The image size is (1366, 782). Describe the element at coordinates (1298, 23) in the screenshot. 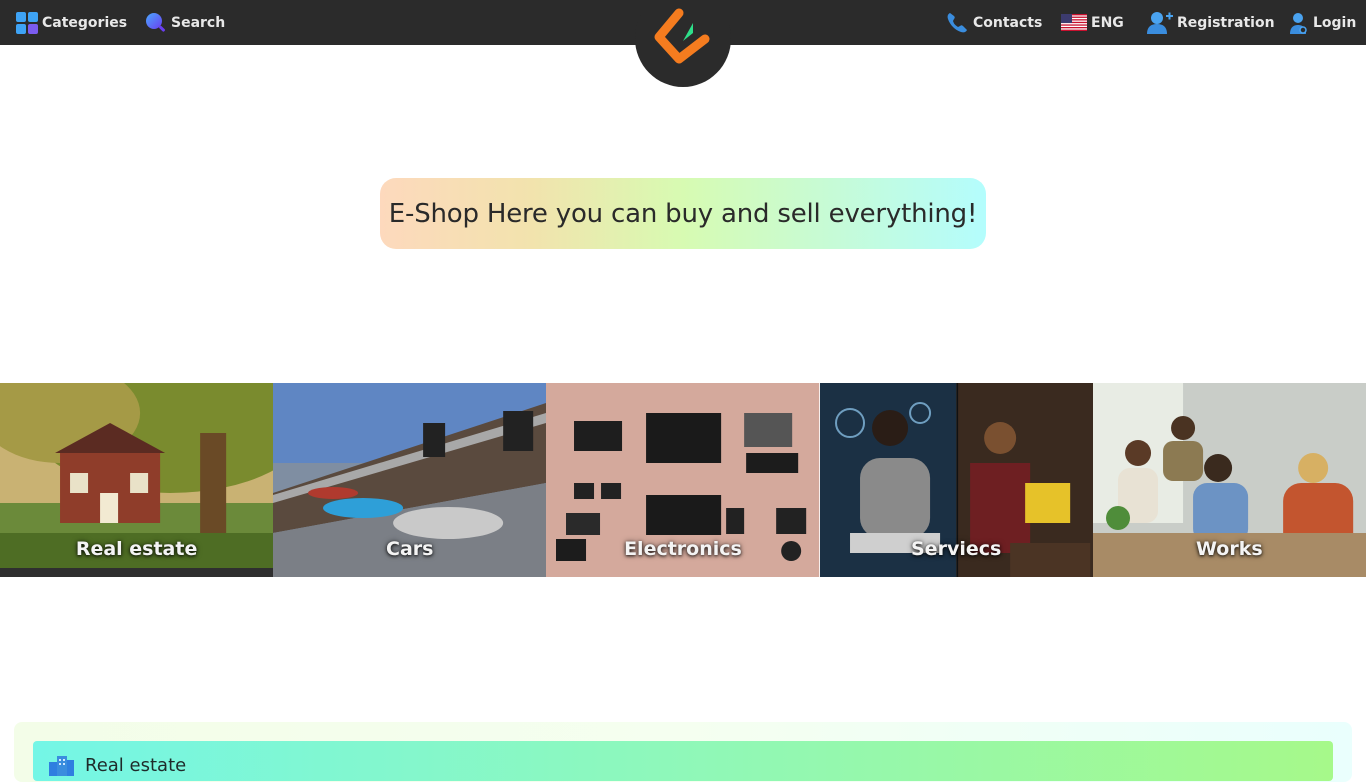

I see `user-icon` at that location.